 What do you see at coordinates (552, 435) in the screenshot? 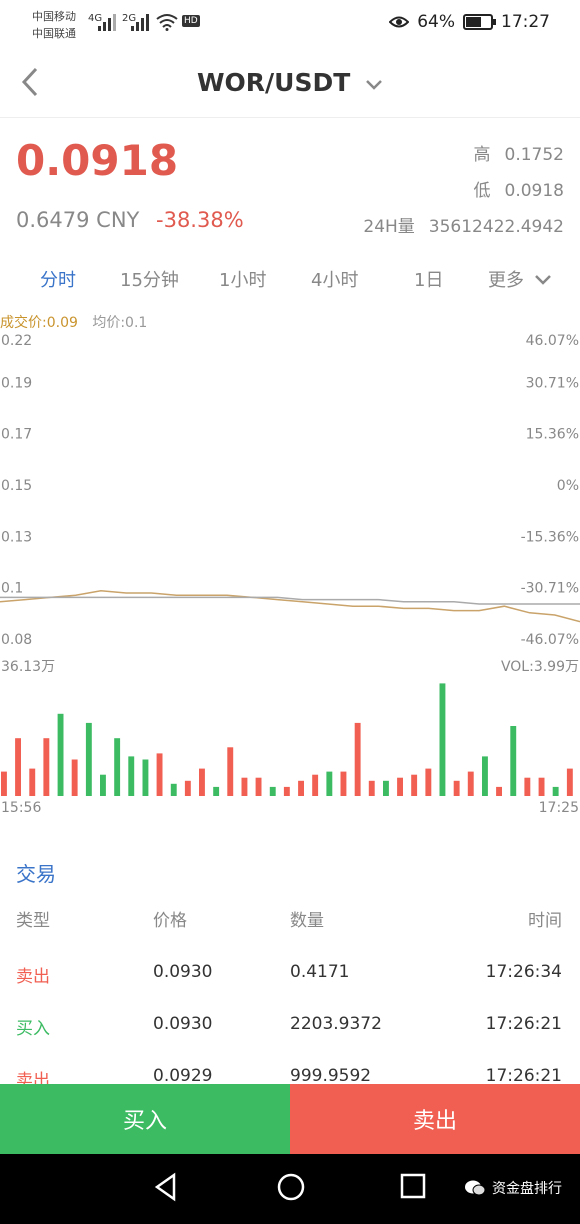
I see `y-tick-right: 15.36%` at bounding box center [552, 435].